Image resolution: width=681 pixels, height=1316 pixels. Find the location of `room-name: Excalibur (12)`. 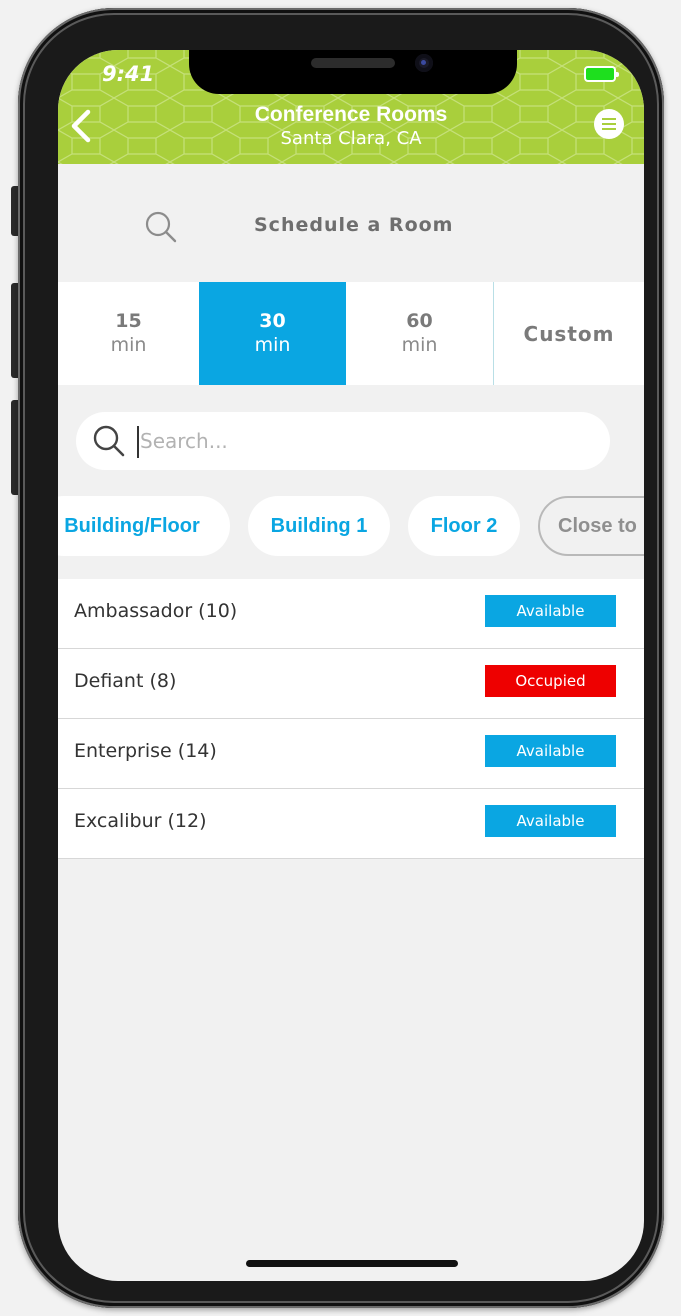

room-name: Excalibur (12) is located at coordinates (140, 821).